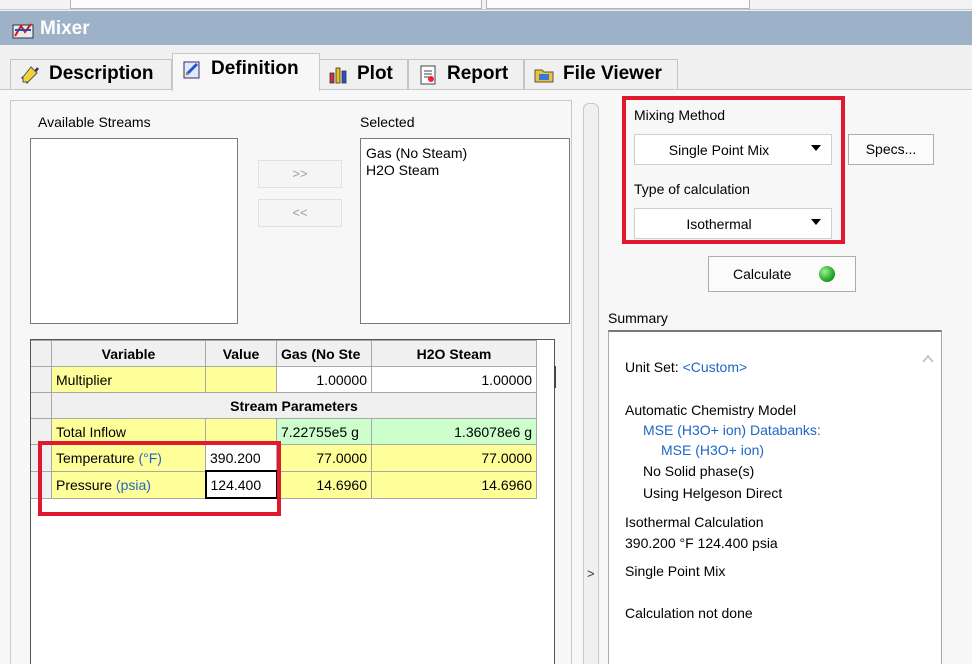 Image resolution: width=972 pixels, height=664 pixels. Describe the element at coordinates (324, 458) in the screenshot. I see `gas-cell: 77.0000` at that location.